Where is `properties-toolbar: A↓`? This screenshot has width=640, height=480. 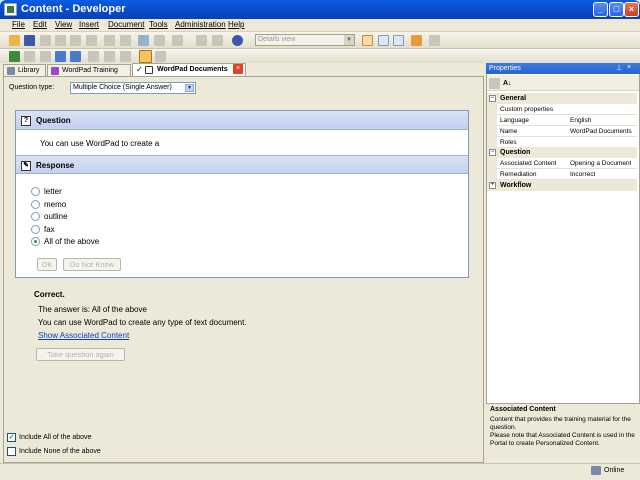 properties-toolbar: A↓ is located at coordinates (563, 83).